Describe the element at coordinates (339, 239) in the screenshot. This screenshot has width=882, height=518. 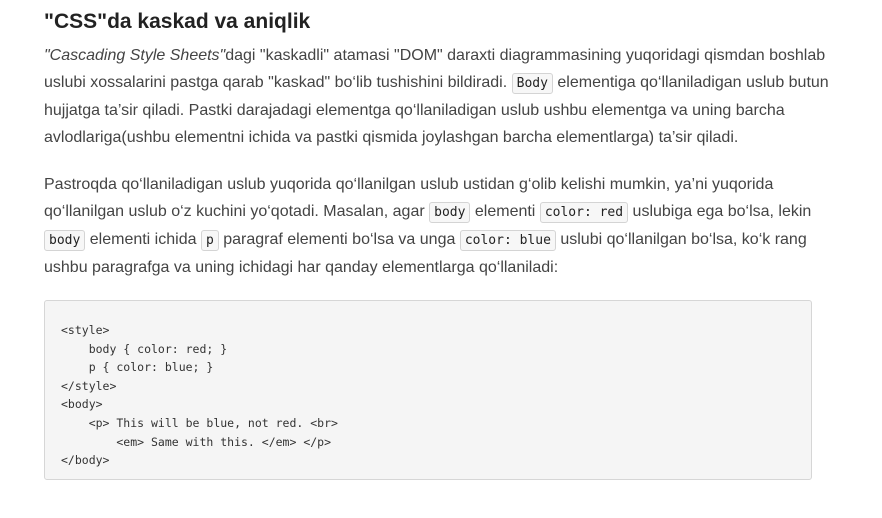
I see `paragraph-text: paragraf elementi bo‘lsa va unga` at that location.